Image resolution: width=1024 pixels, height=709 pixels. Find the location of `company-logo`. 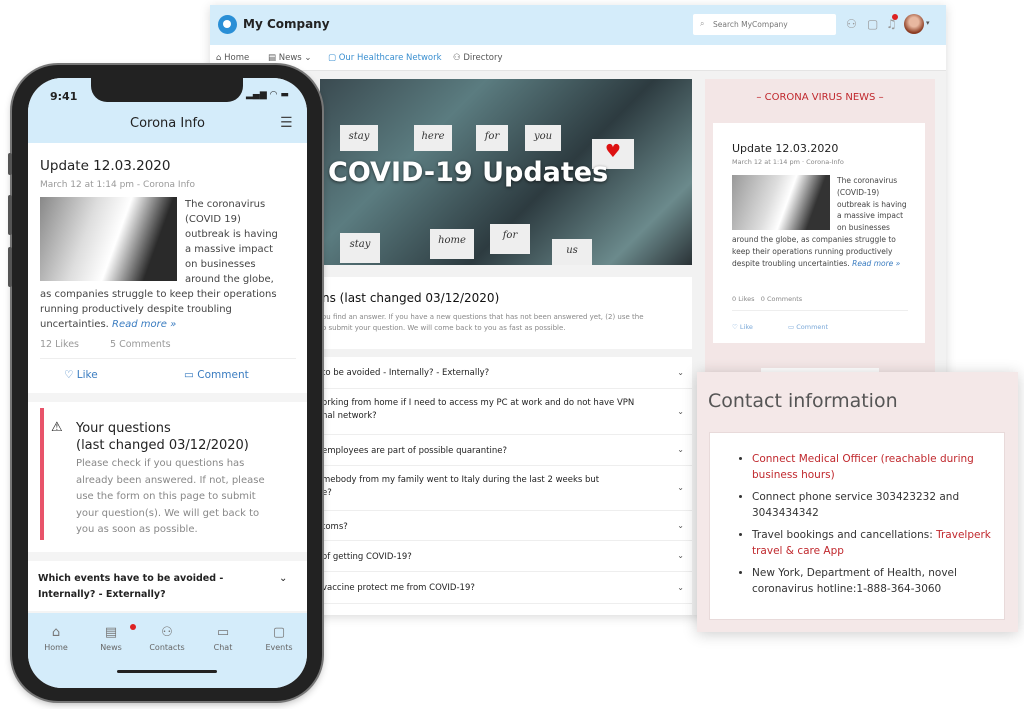

company-logo is located at coordinates (227, 24).